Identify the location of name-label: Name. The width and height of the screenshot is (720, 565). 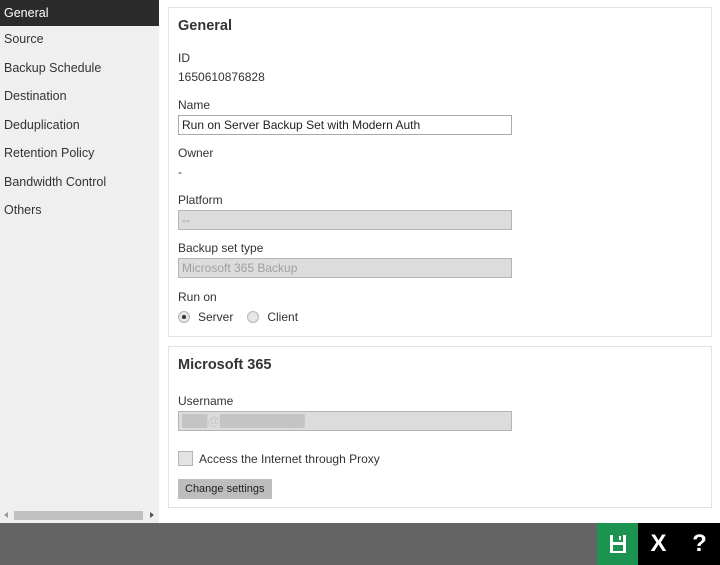
(194, 105).